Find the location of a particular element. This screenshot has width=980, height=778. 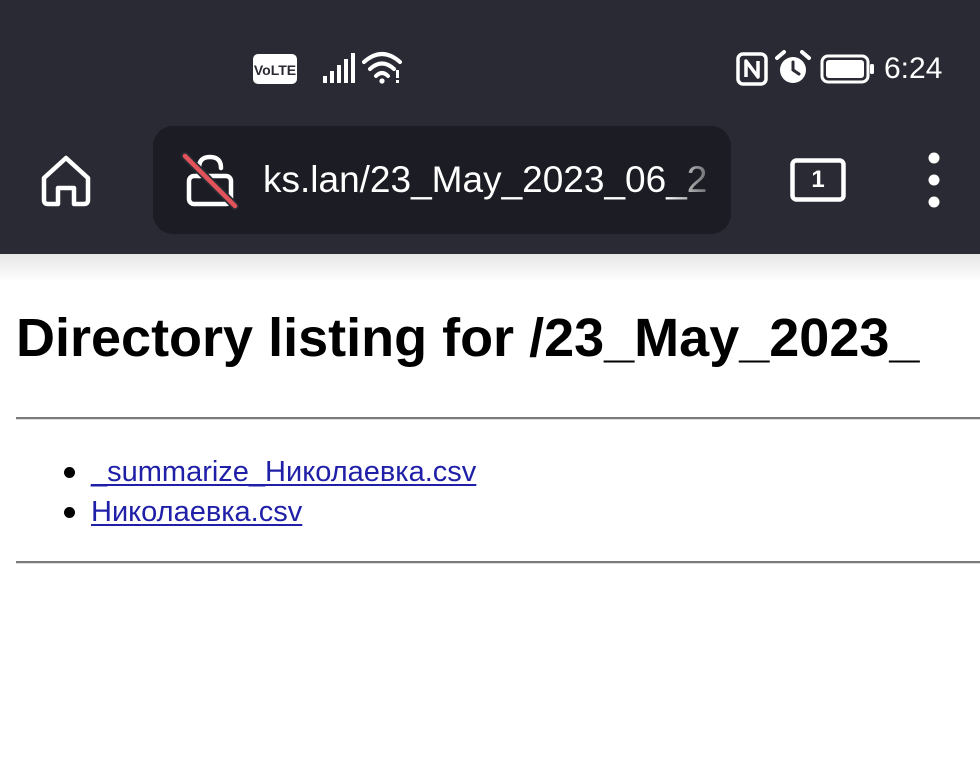

divider-bottom is located at coordinates (498, 562).